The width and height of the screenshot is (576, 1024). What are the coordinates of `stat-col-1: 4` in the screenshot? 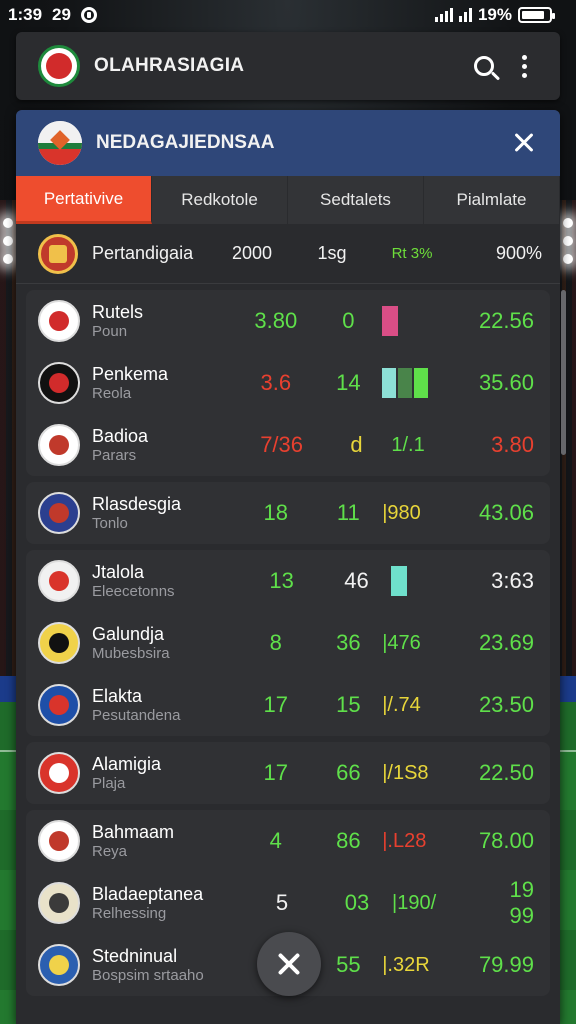 It's located at (275, 840).